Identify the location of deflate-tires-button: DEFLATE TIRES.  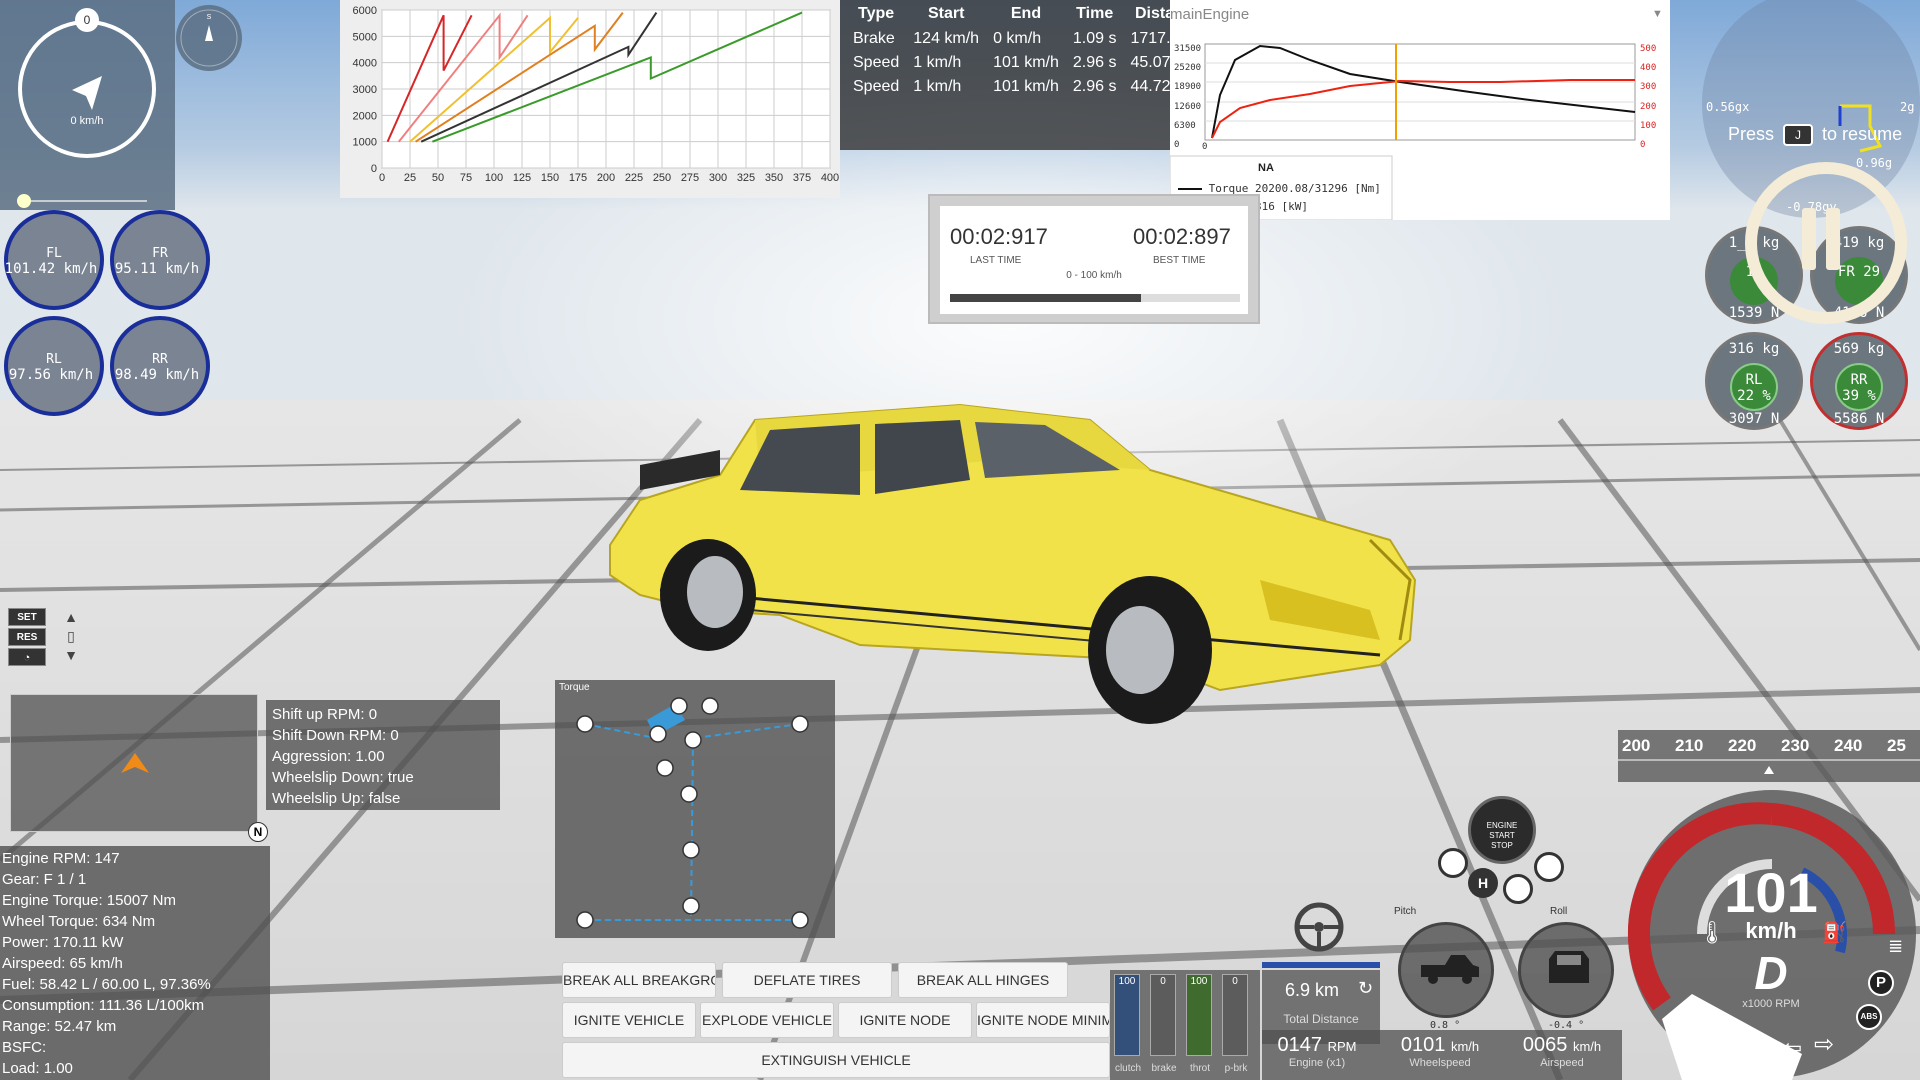
(807, 980).